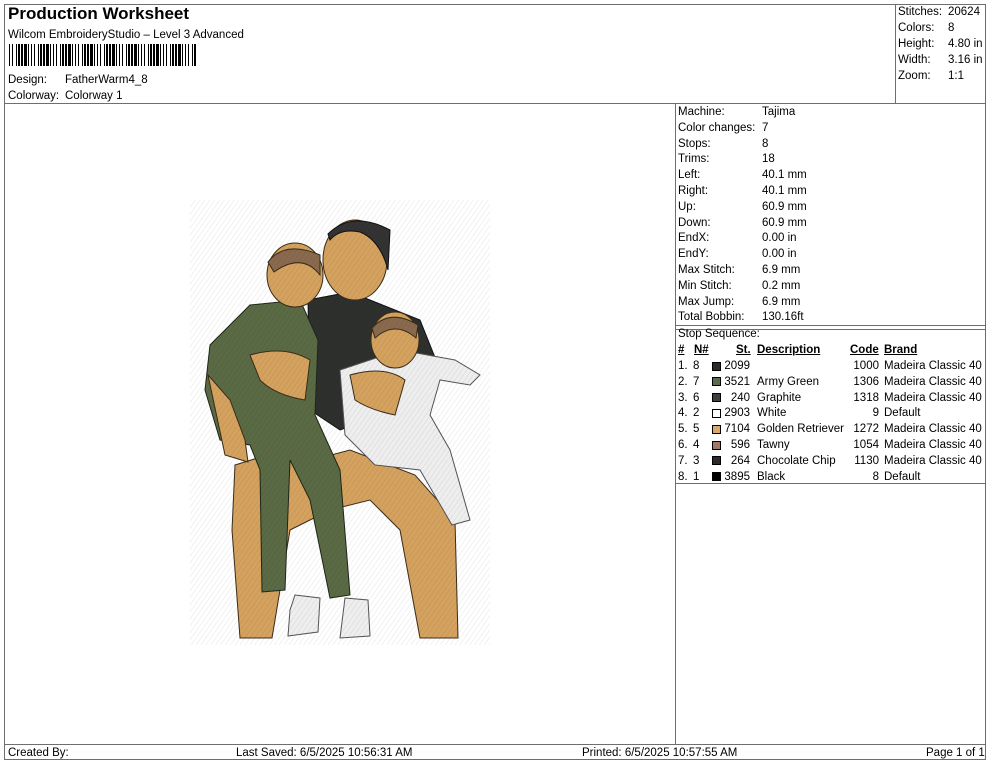  What do you see at coordinates (27, 80) in the screenshot?
I see `design-label: Design:` at bounding box center [27, 80].